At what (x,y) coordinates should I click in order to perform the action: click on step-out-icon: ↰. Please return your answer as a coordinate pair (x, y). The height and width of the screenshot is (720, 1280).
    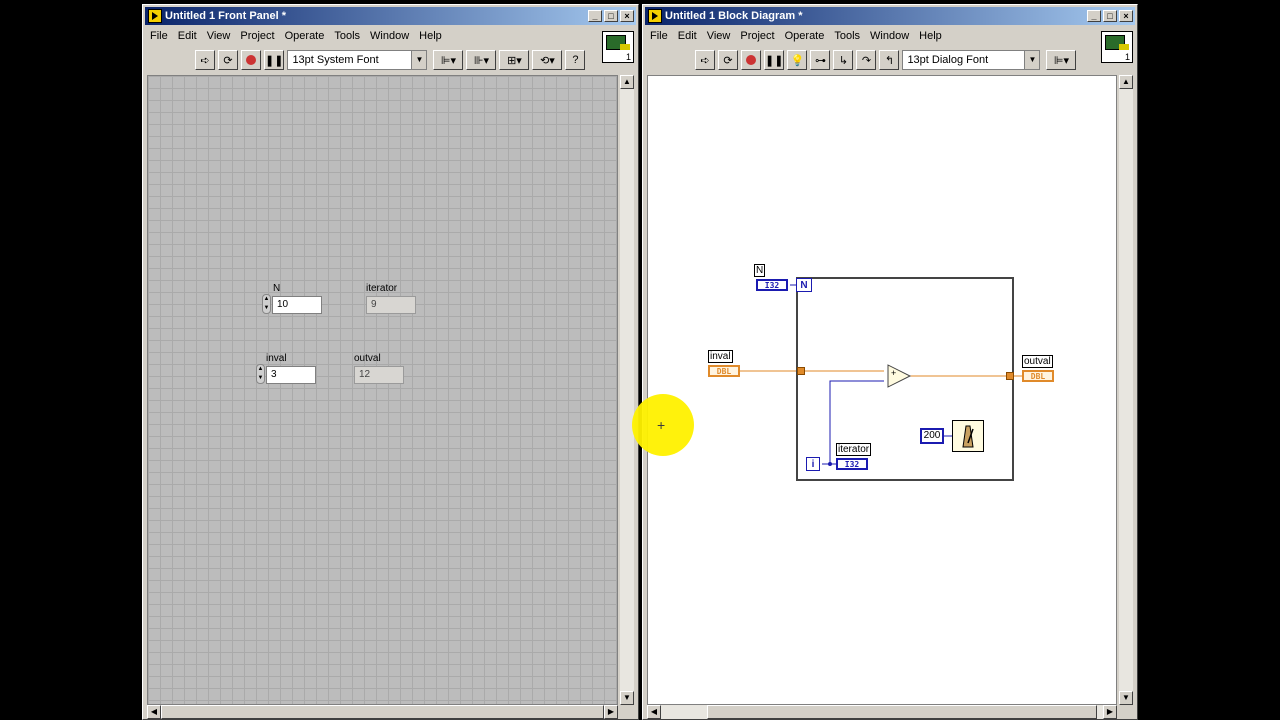
    Looking at the image, I should click on (889, 60).